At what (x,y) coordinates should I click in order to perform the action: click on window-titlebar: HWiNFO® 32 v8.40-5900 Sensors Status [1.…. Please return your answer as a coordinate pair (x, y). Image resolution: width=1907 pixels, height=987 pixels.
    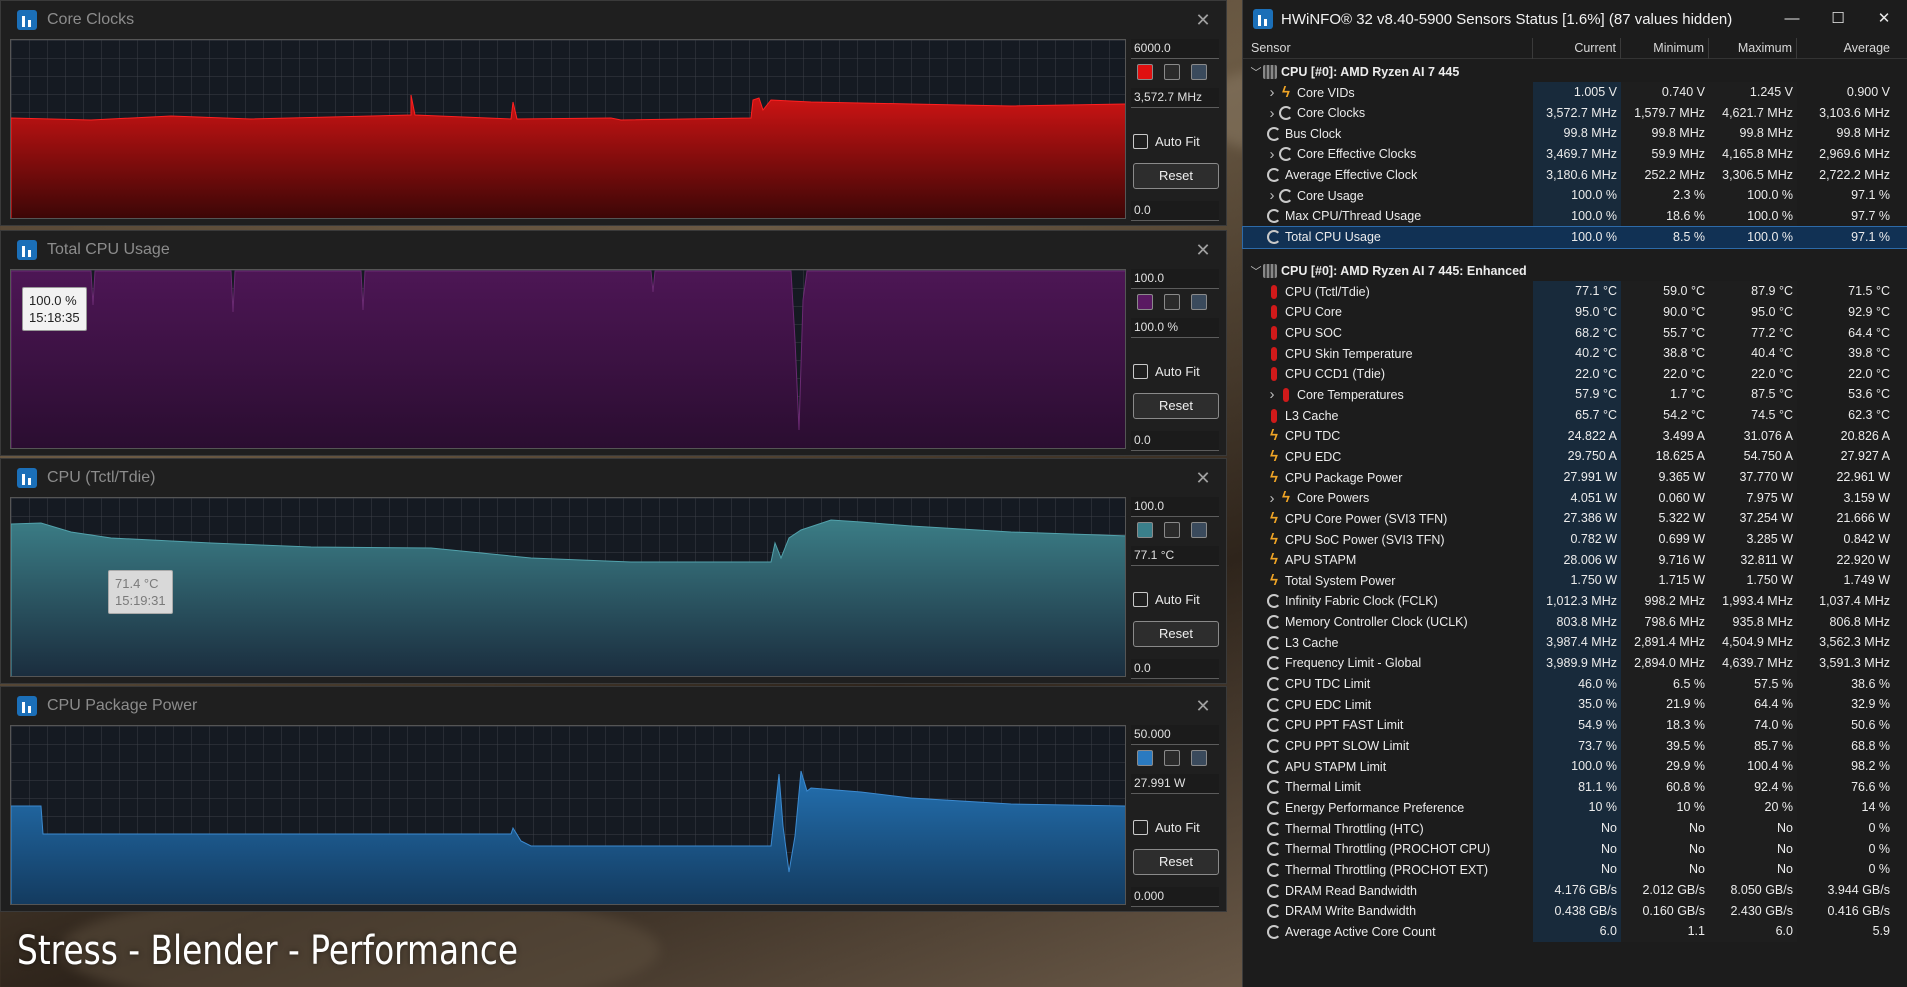
    Looking at the image, I should click on (1575, 19).